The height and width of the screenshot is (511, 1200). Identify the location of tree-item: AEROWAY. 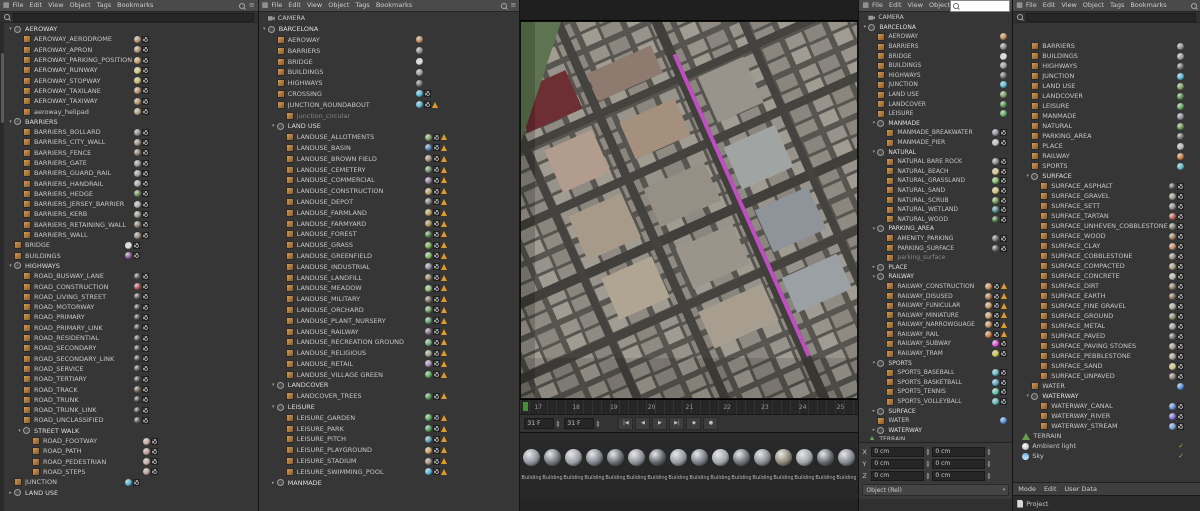
(935, 37).